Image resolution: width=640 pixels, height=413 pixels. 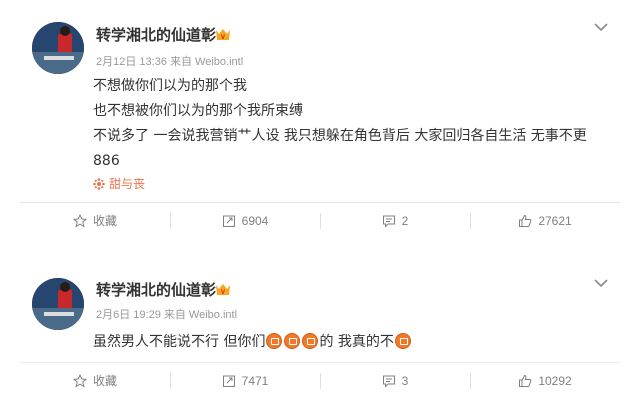 I want to click on post-meta: 2月6日 19:29 来自 Weibo.intl, so click(x=167, y=315).